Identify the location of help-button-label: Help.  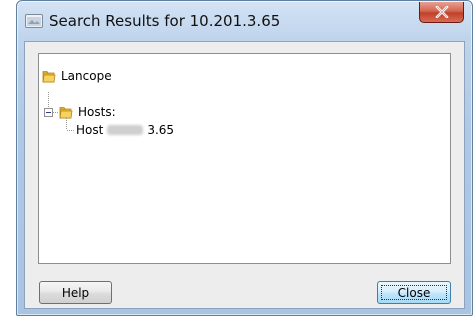
(75, 292).